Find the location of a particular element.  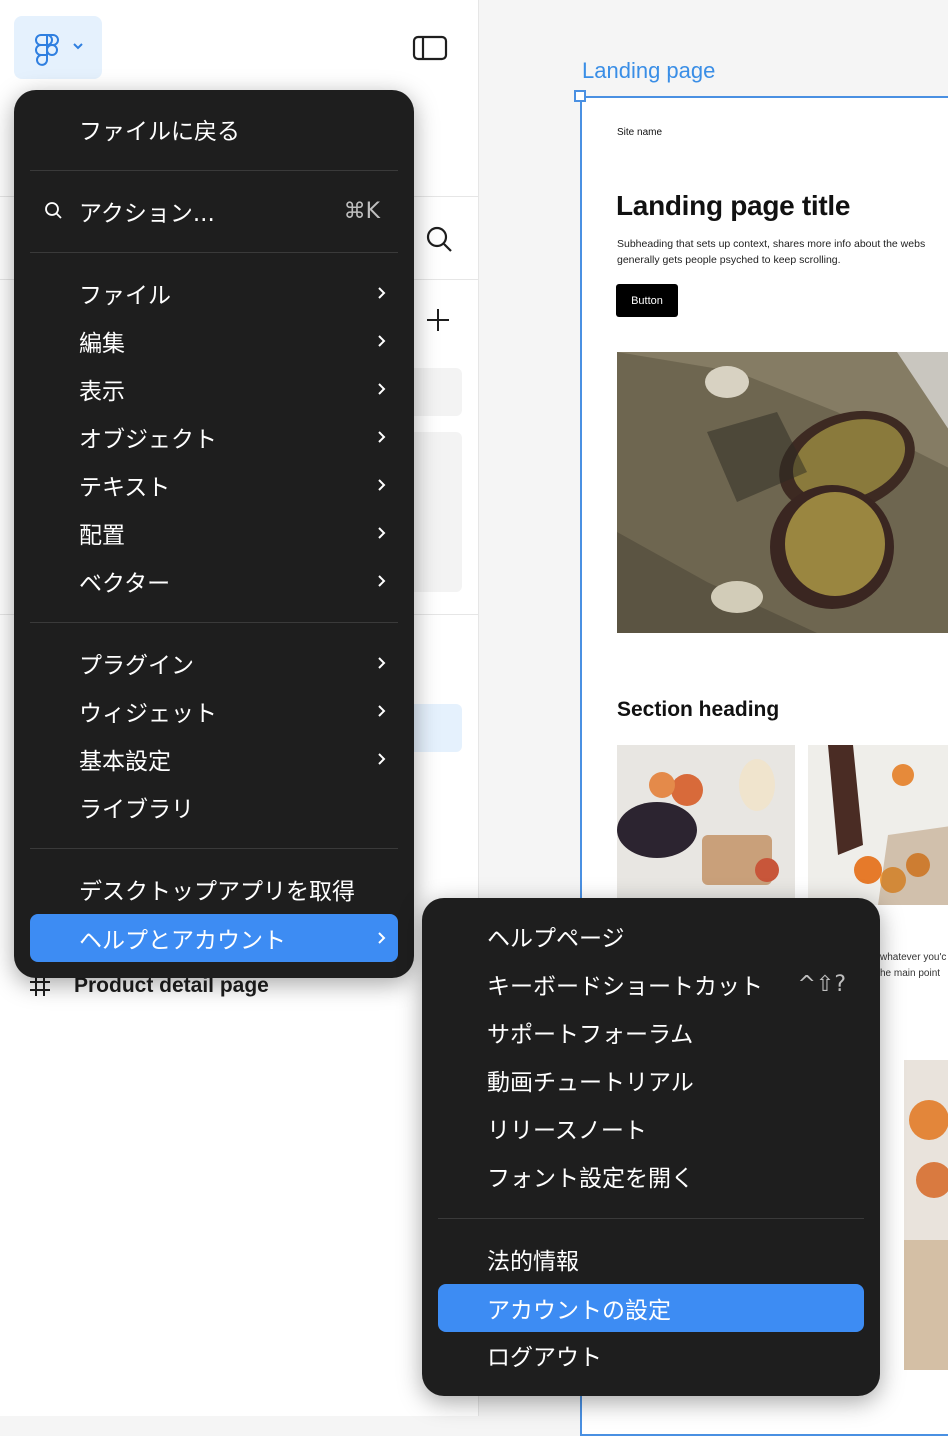

menu-item-help-and-account: ヘルプとアカウント is located at coordinates (214, 938).